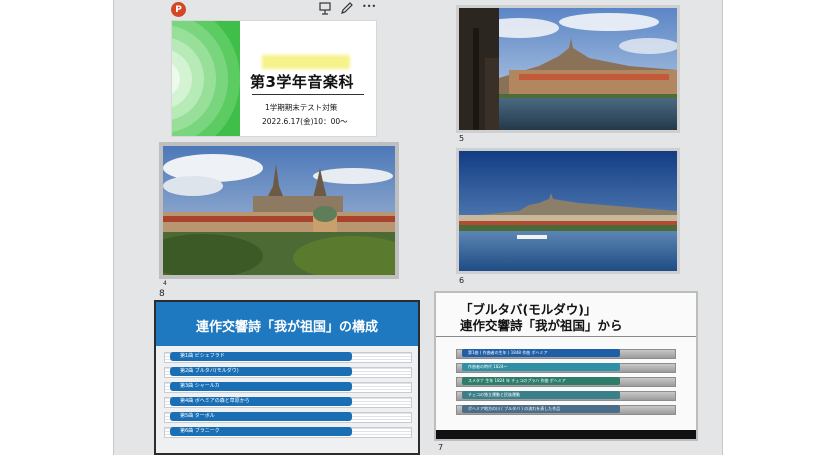 The width and height of the screenshot is (840, 455). Describe the element at coordinates (462, 138) in the screenshot. I see `slide-number-5: 5` at that location.